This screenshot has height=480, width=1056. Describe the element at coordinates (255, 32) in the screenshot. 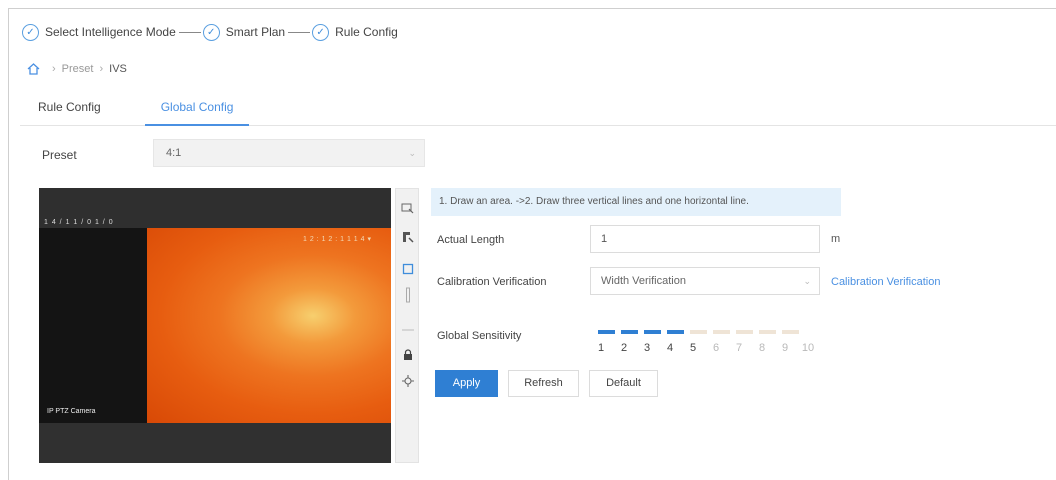

I see `step-label: Smart Plan` at that location.